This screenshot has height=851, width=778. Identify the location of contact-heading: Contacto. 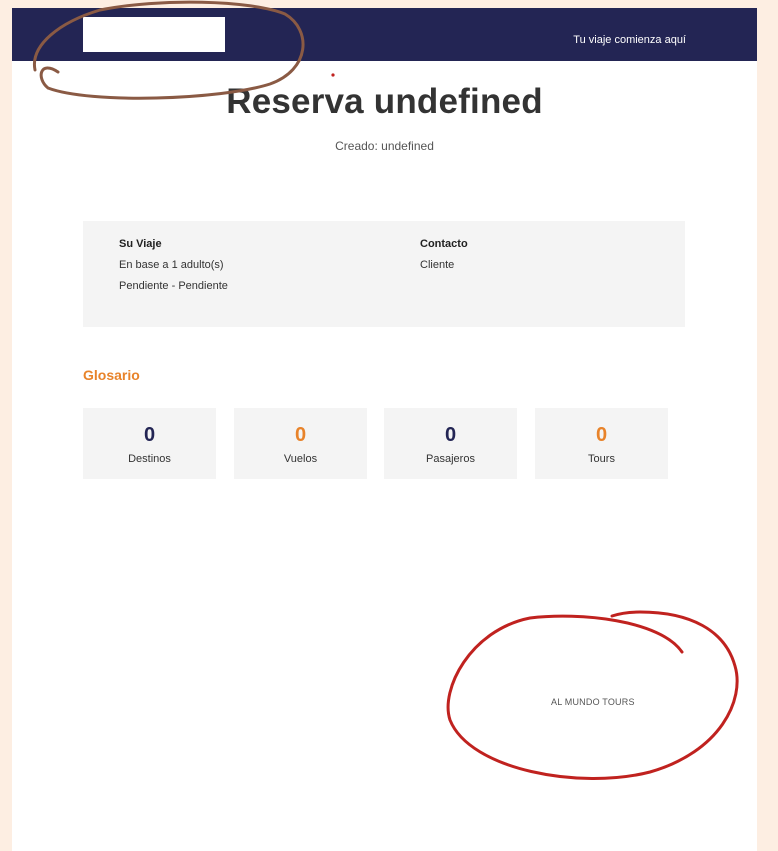
(444, 244).